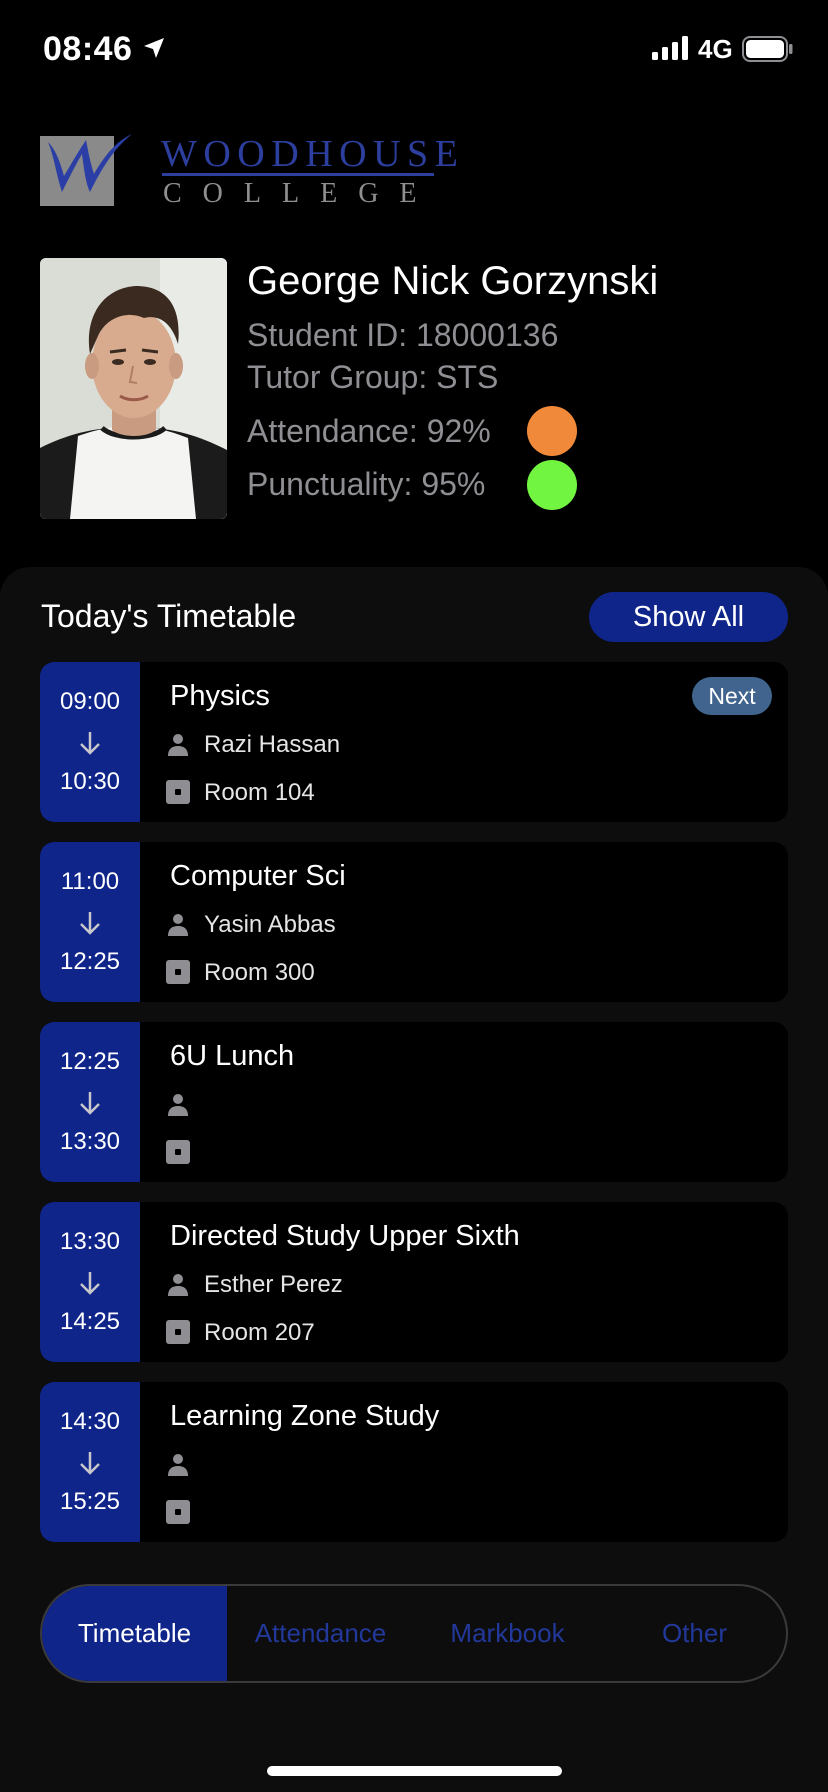 The image size is (828, 1792). I want to click on lesson-end-time: 15:25, so click(90, 1501).